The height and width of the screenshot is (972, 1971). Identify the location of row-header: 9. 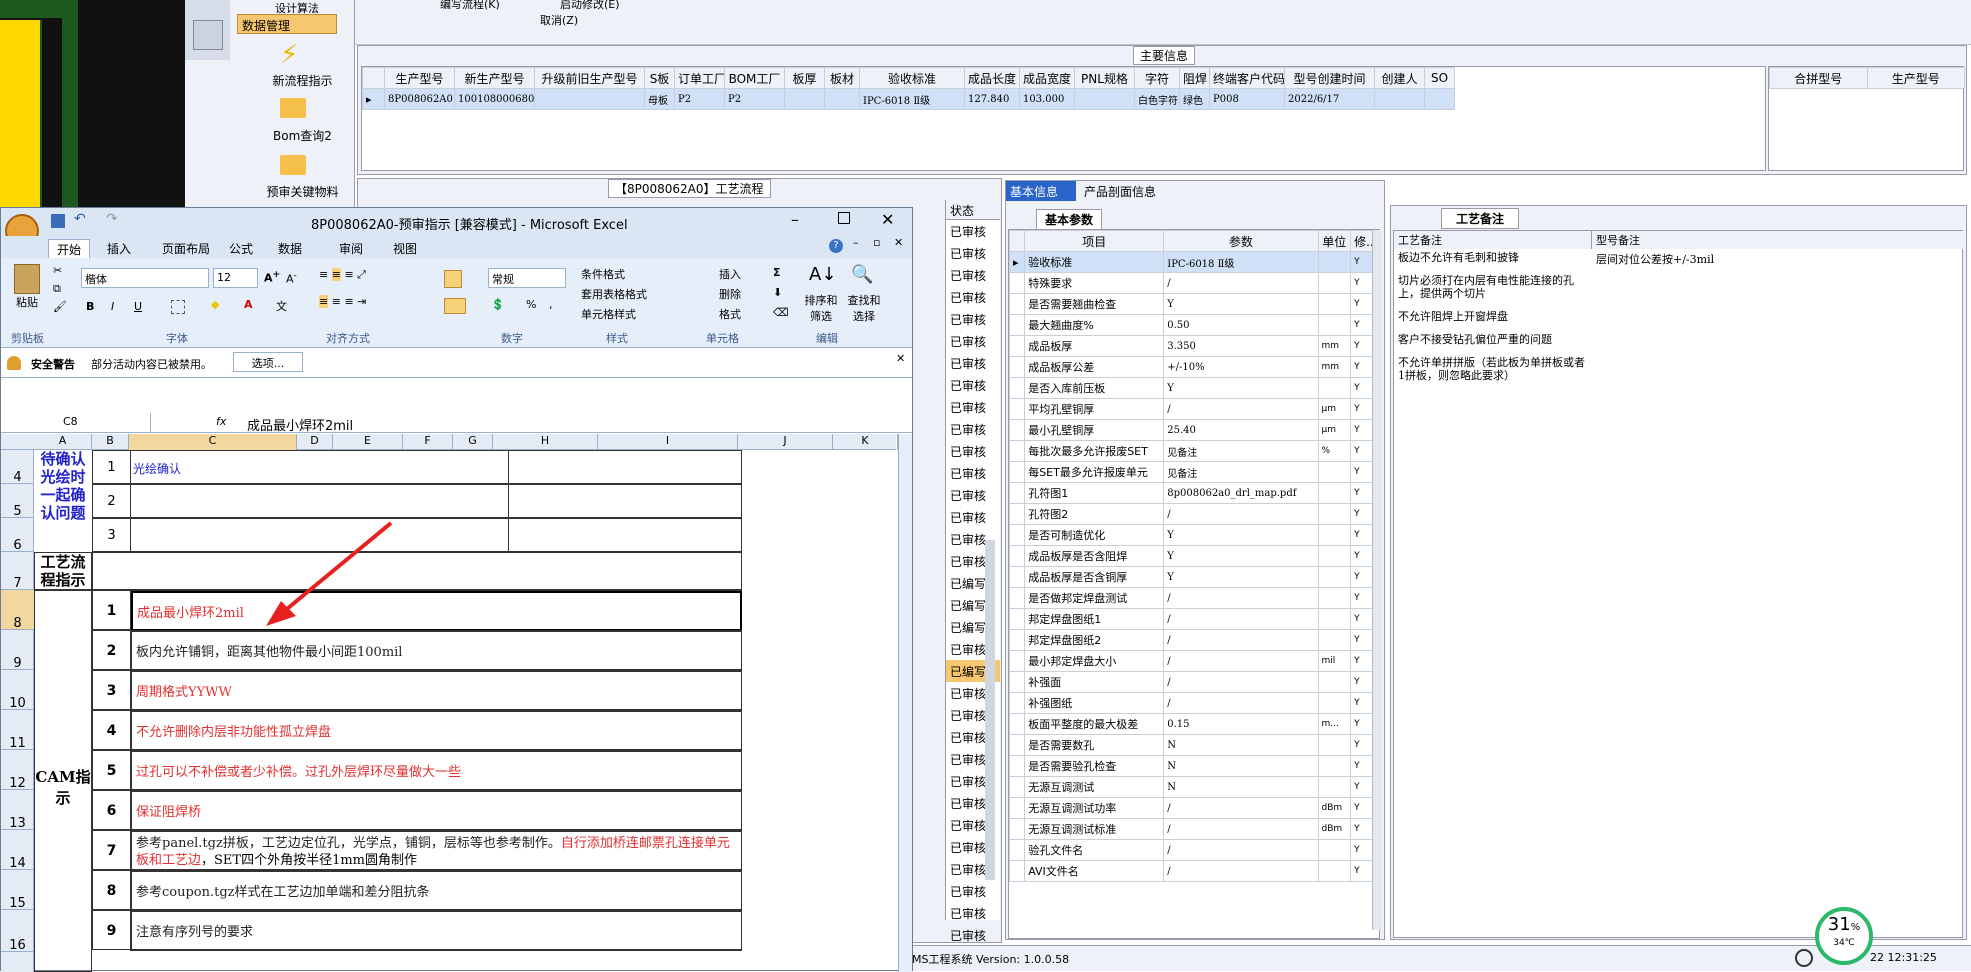
(17, 650).